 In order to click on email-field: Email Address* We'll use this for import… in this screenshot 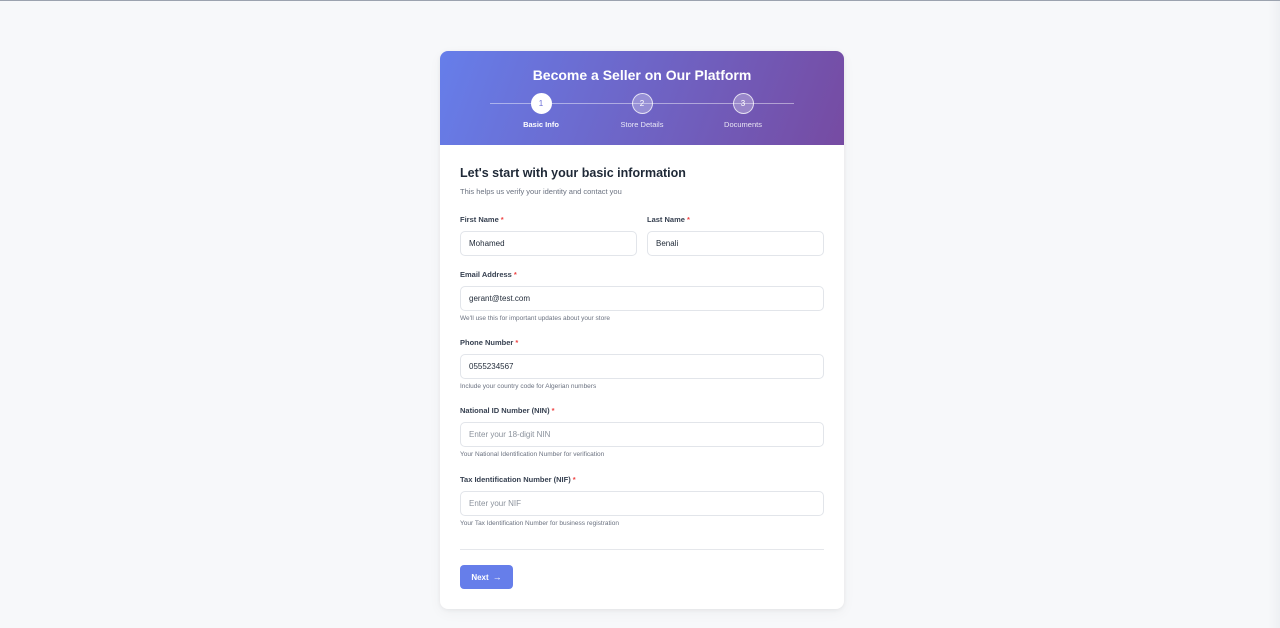, I will do `click(642, 296)`.